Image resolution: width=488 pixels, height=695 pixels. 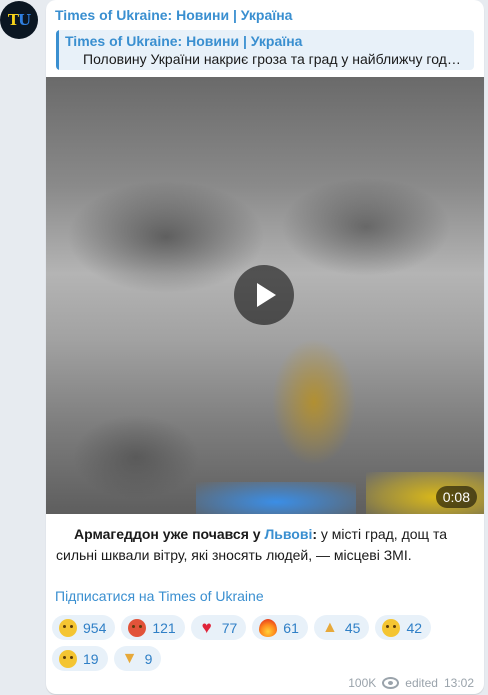 I want to click on channel-avatar: TU, so click(x=19, y=20).